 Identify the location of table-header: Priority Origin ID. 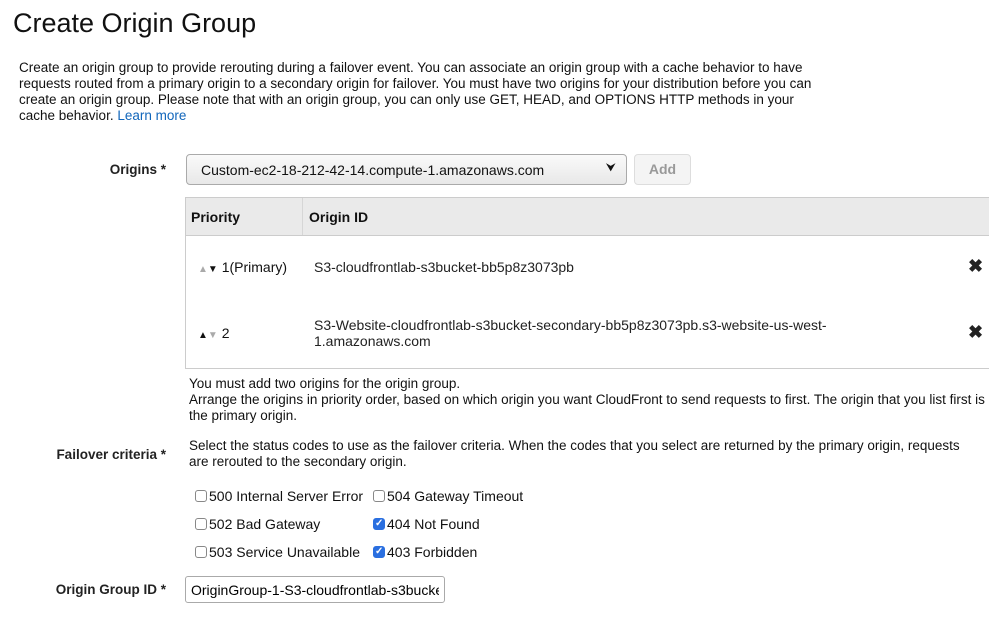
(587, 217).